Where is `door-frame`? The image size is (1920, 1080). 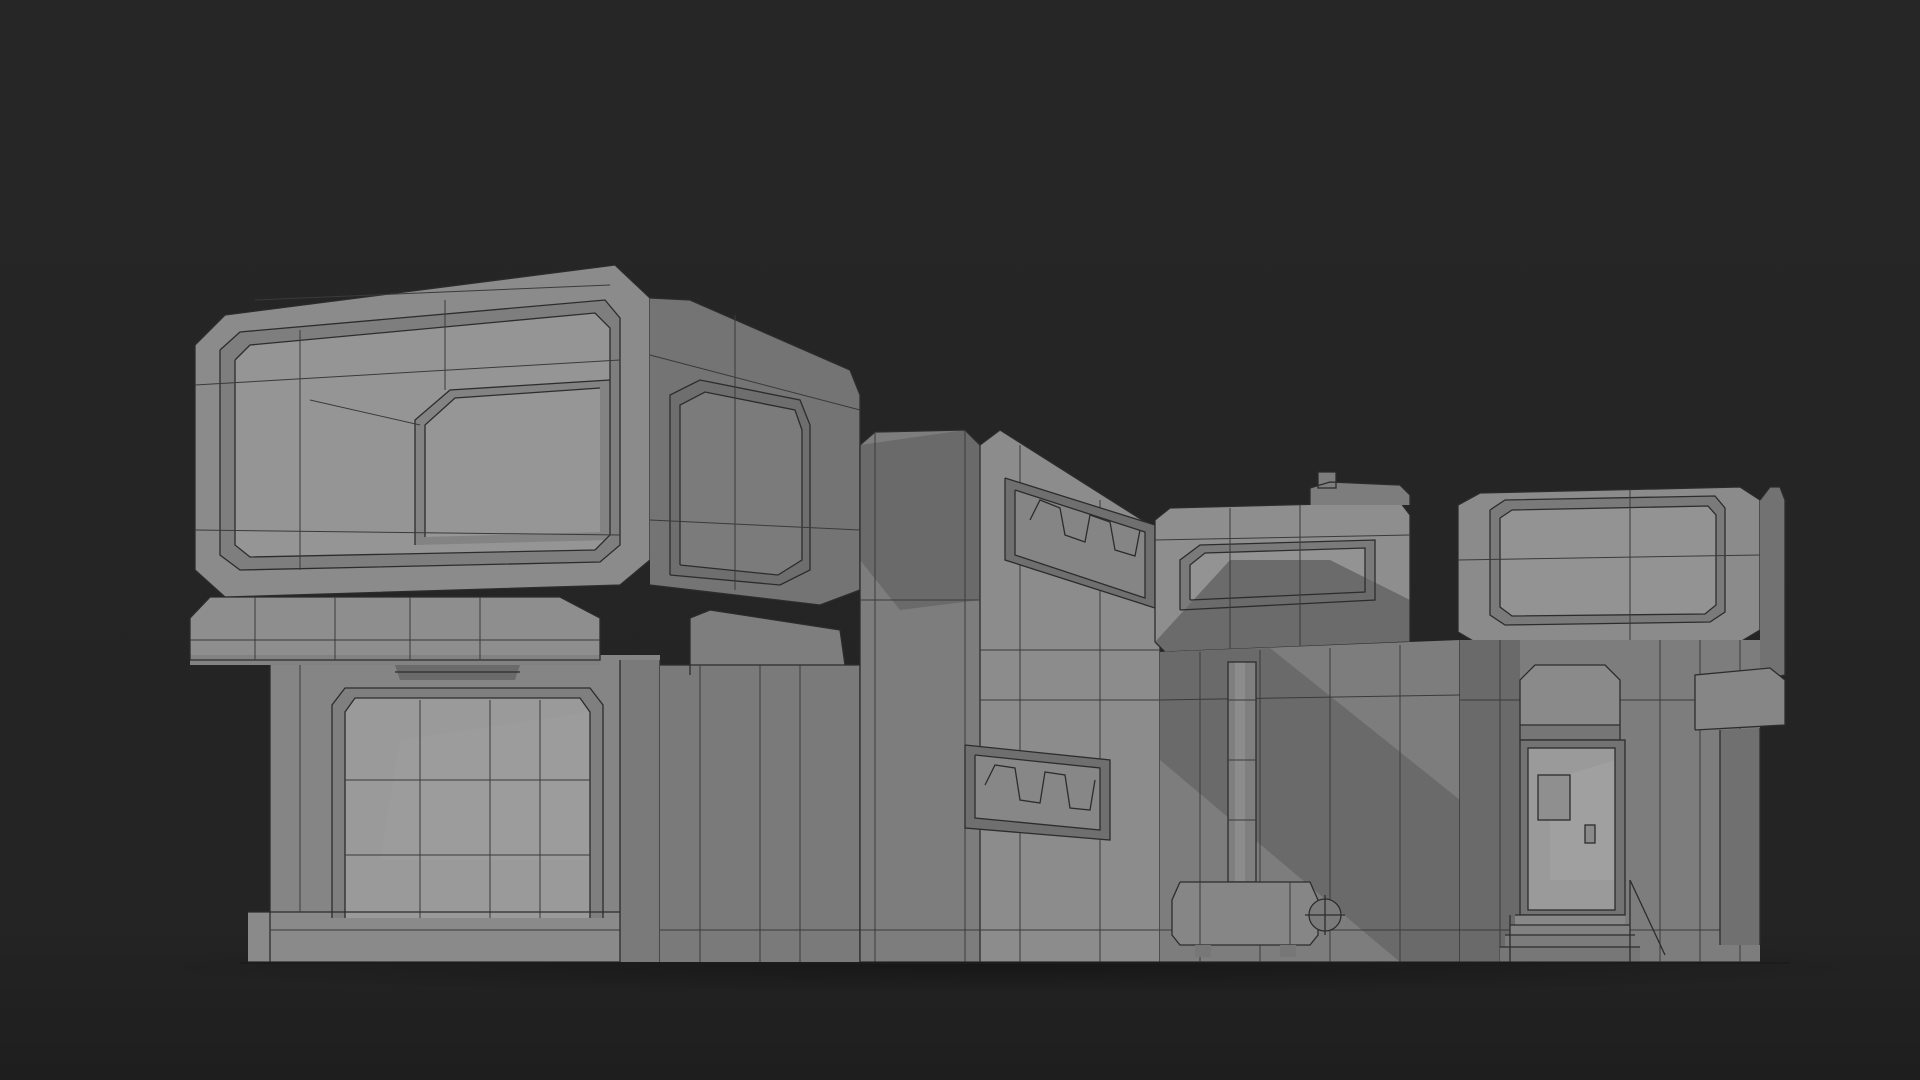 door-frame is located at coordinates (1572, 827).